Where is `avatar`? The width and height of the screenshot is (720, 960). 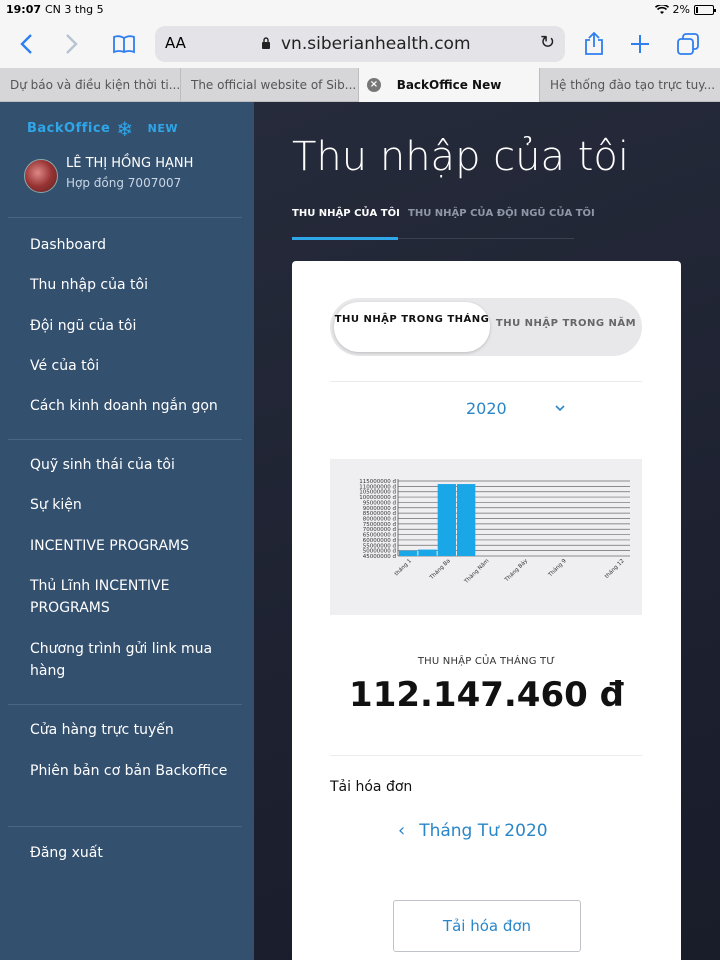
avatar is located at coordinates (41, 176).